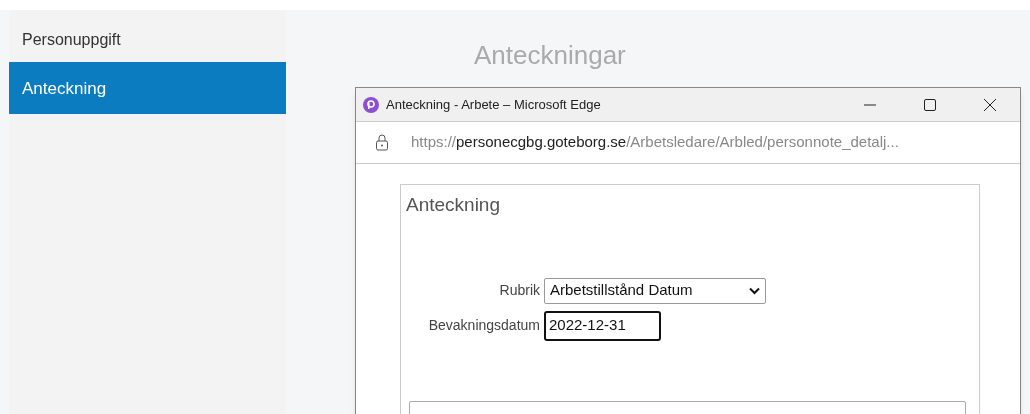 This screenshot has width=1030, height=414. I want to click on close-icon, so click(990, 104).